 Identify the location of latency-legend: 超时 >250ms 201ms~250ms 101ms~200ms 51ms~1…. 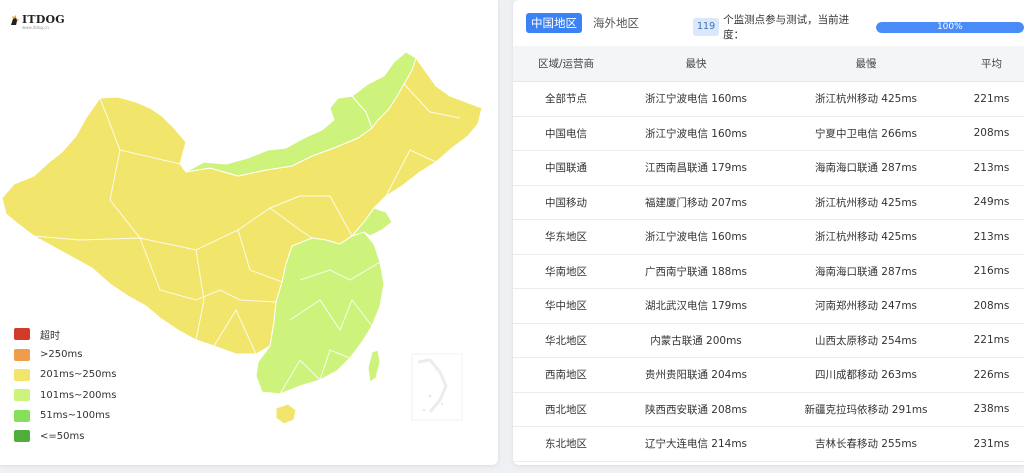
(65, 385).